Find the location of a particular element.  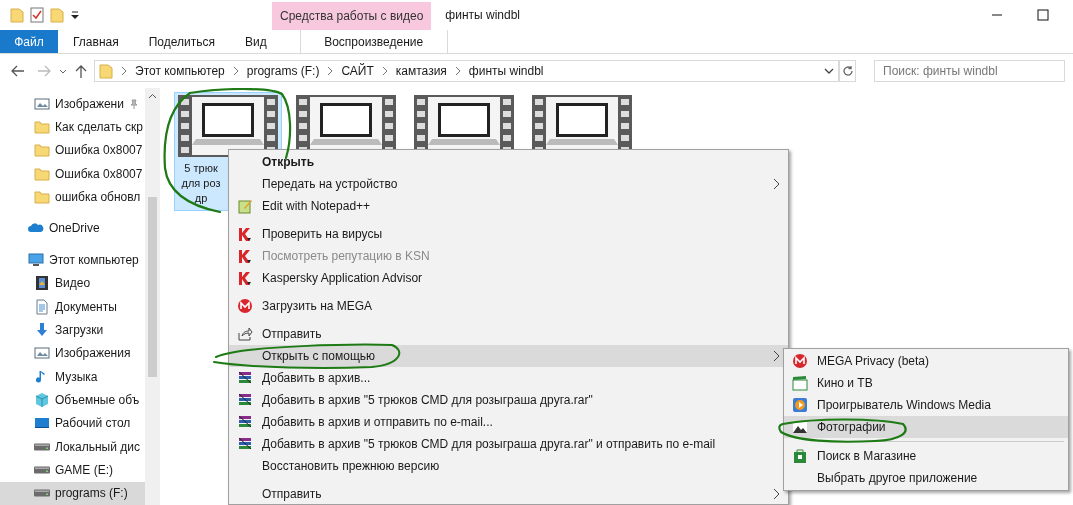

address-bar: Этот компьютер programs (F:) САЙТ камтазия финты windbl is located at coordinates (466, 71).